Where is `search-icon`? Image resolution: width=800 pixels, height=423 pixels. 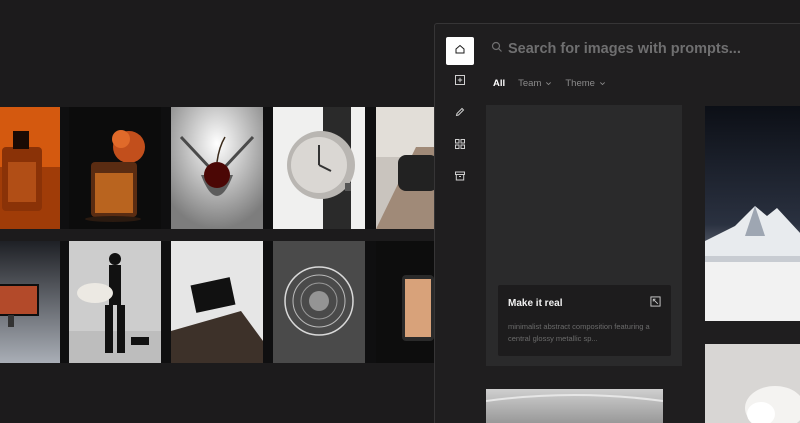
search-icon is located at coordinates (497, 49).